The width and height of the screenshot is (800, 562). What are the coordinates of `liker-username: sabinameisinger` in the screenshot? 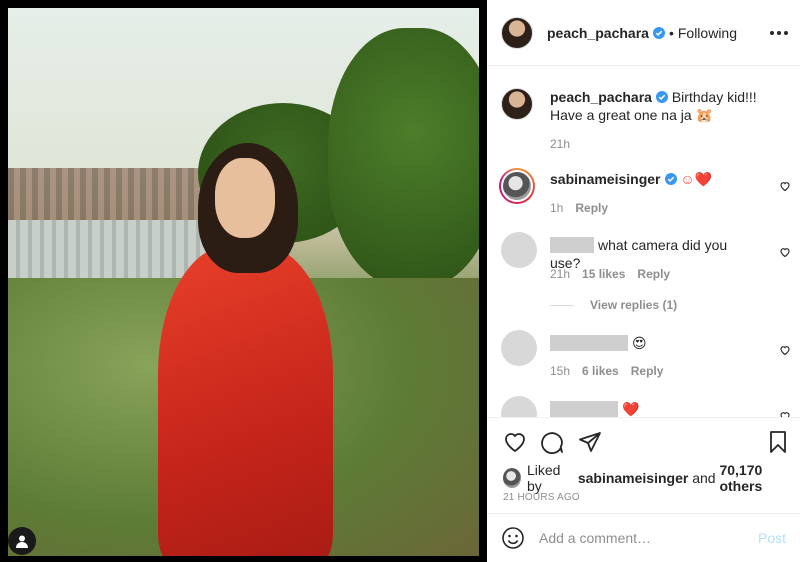 It's located at (633, 478).